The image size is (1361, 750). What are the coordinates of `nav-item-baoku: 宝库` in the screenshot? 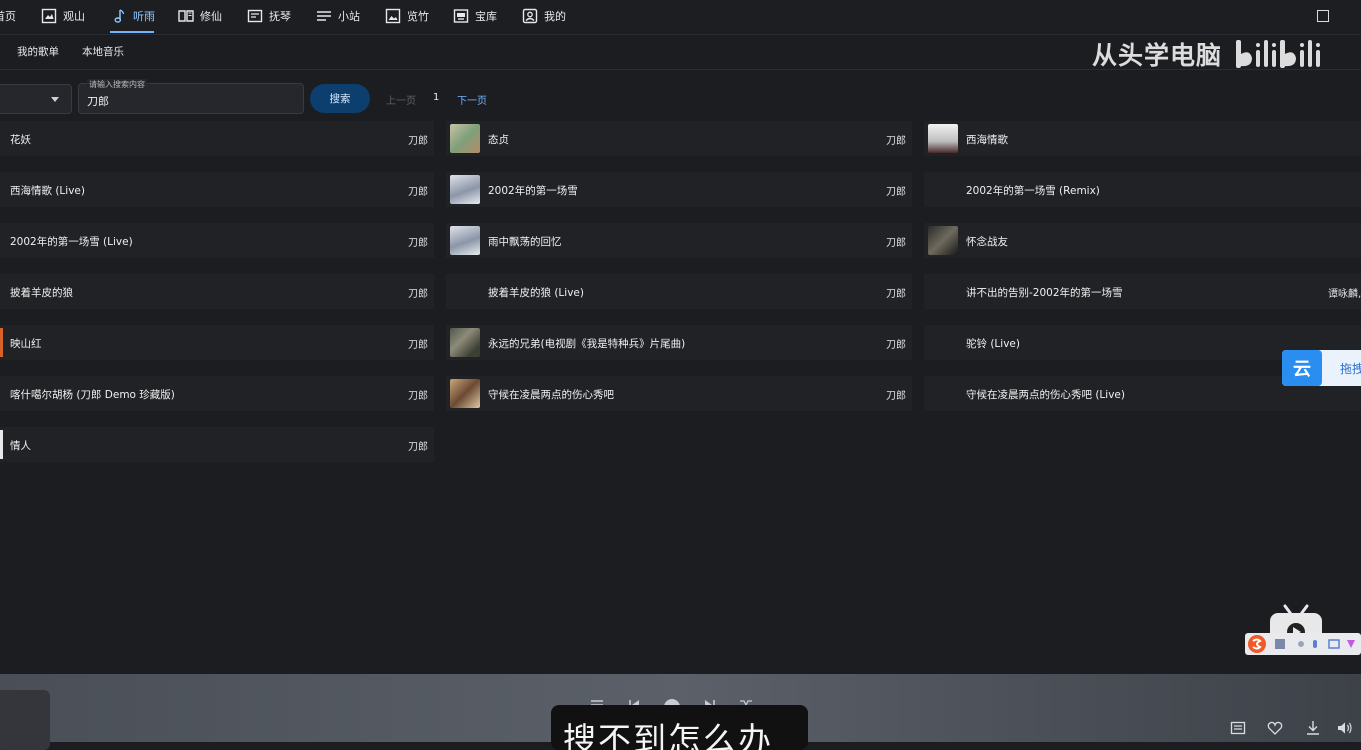 It's located at (475, 16).